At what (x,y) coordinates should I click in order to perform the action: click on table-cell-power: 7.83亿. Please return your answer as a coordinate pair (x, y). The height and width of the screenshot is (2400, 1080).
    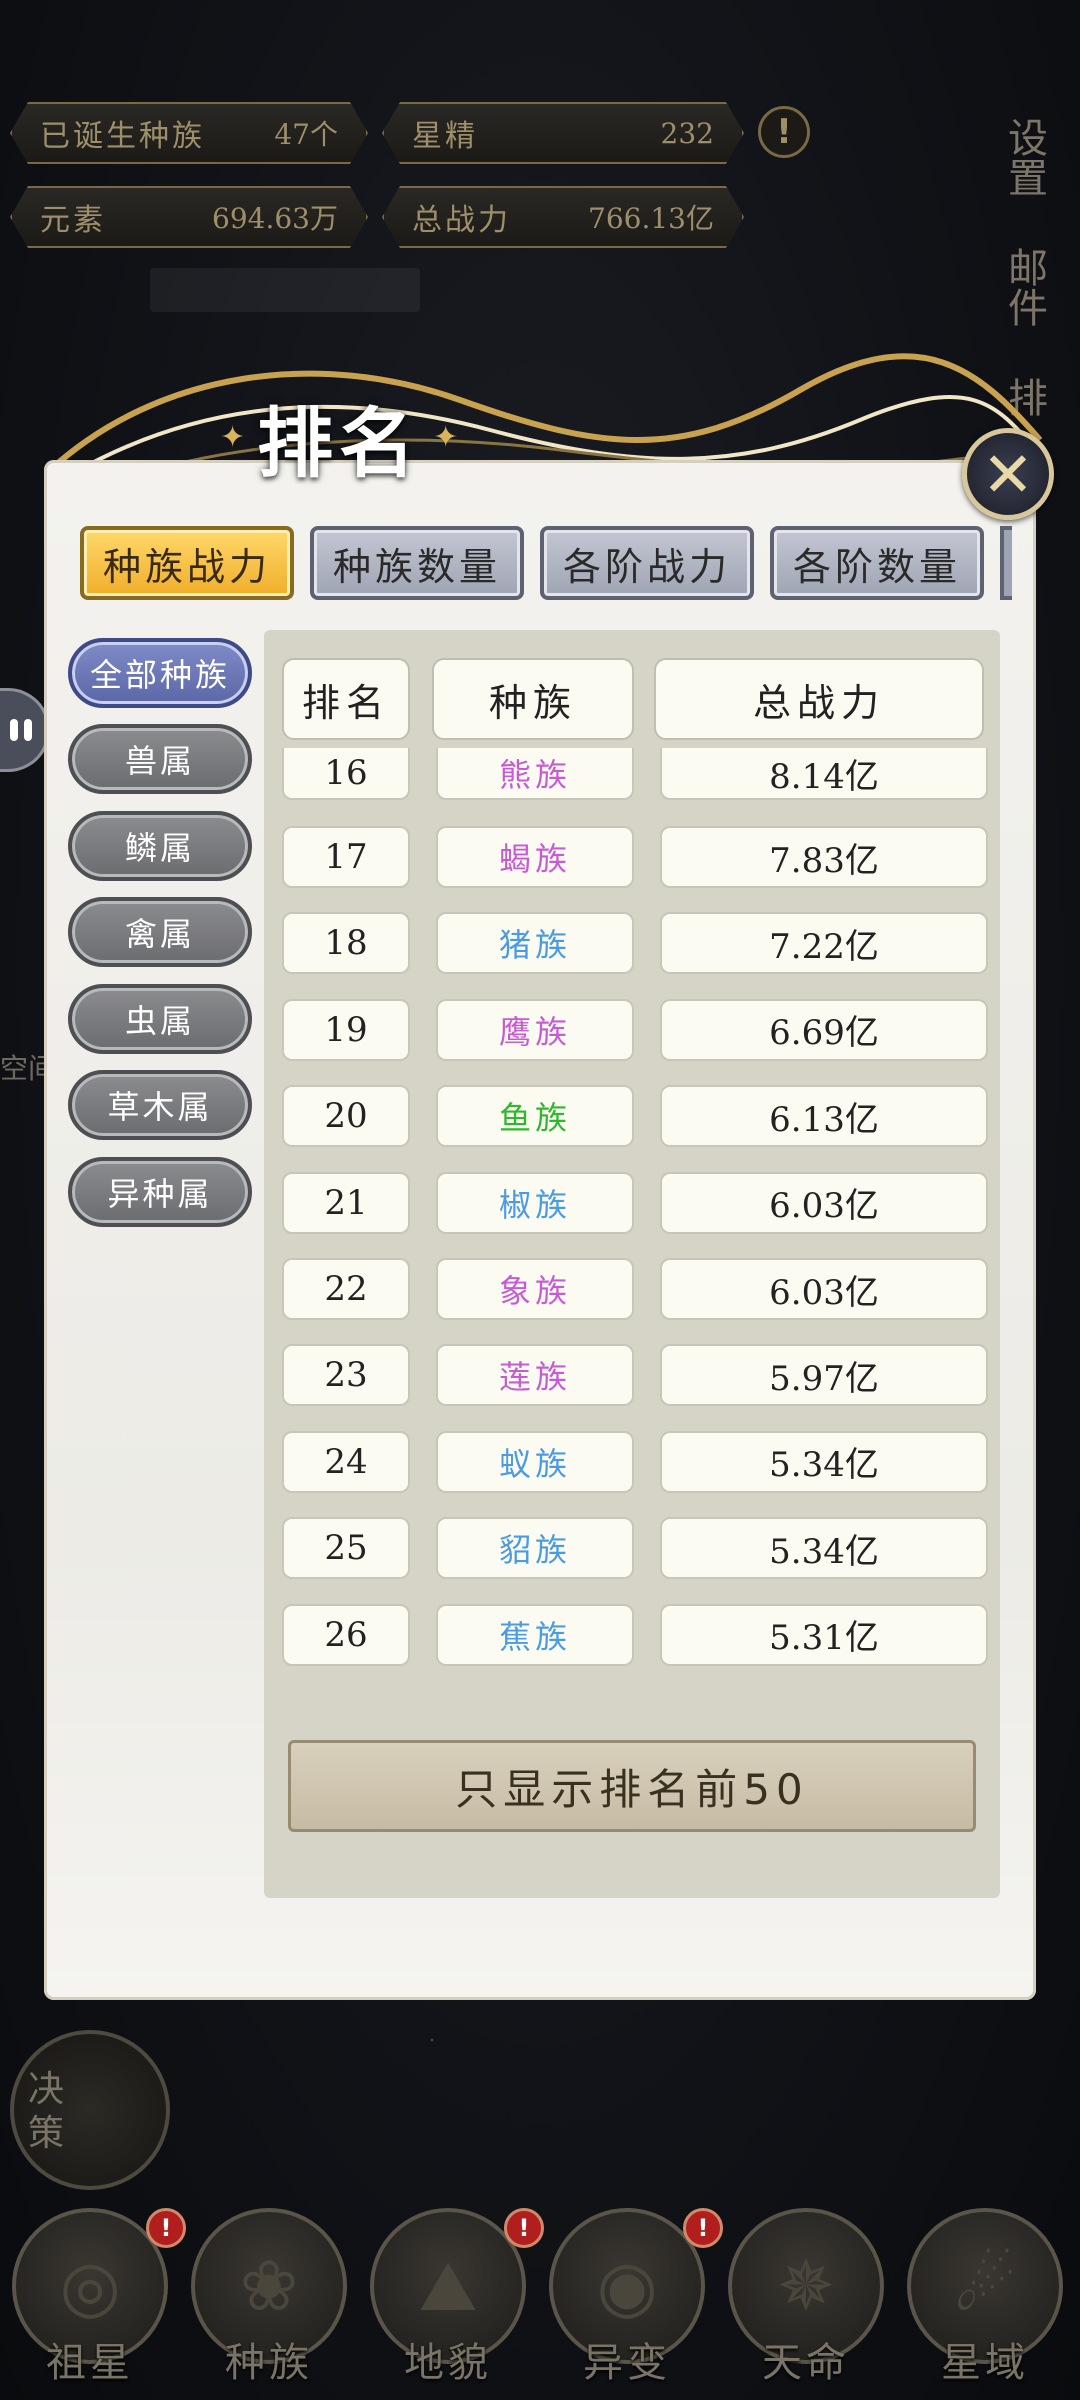
    Looking at the image, I should click on (824, 857).